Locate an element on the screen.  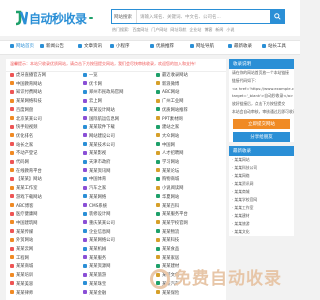
site-link: 人才招聘网 is located at coordinates (192, 154).